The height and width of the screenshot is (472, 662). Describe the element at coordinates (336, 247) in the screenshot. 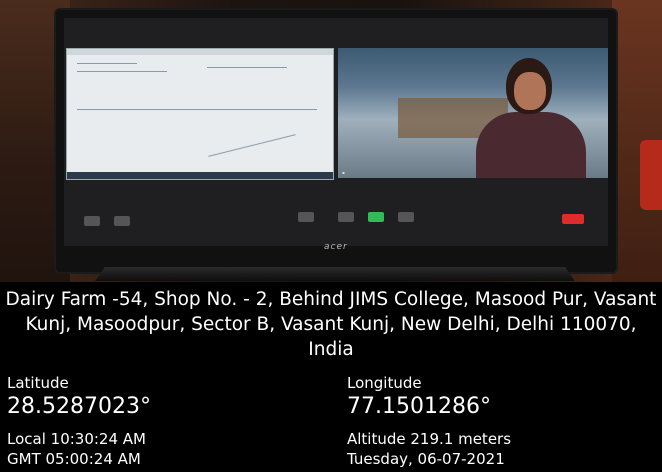

I see `monitor-brand-logo: acer` at that location.